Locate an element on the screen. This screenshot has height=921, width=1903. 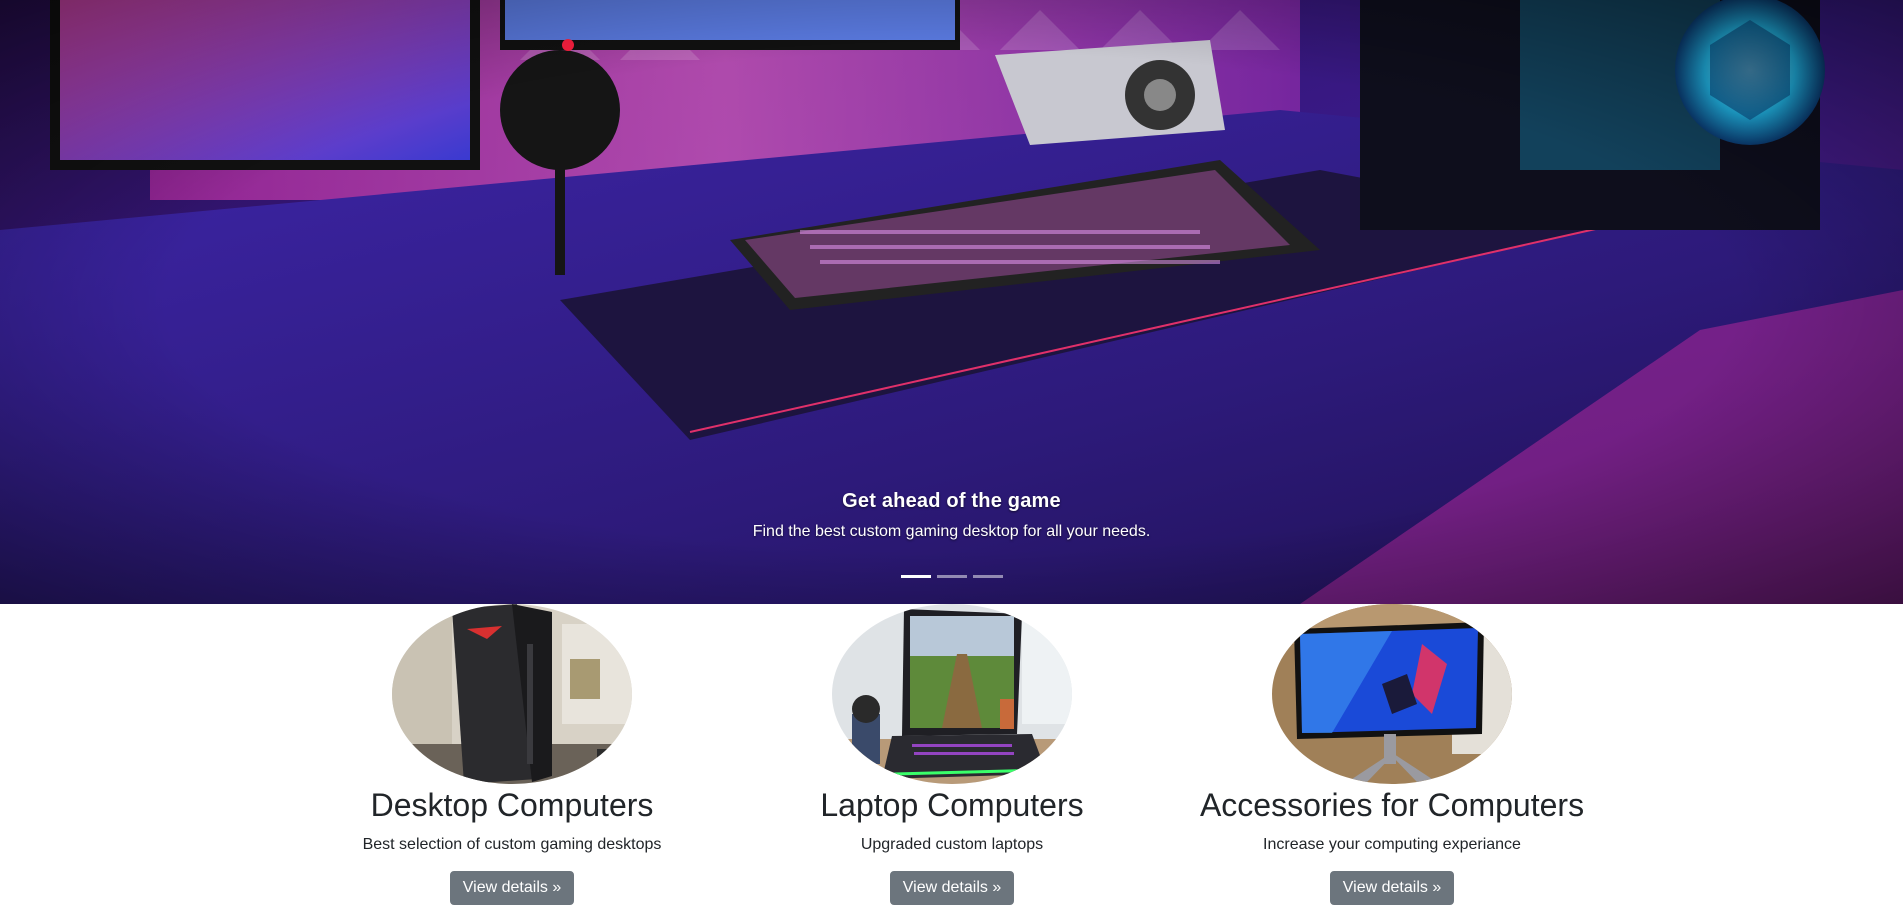
feature-title: Laptop Computers is located at coordinates (952, 805).